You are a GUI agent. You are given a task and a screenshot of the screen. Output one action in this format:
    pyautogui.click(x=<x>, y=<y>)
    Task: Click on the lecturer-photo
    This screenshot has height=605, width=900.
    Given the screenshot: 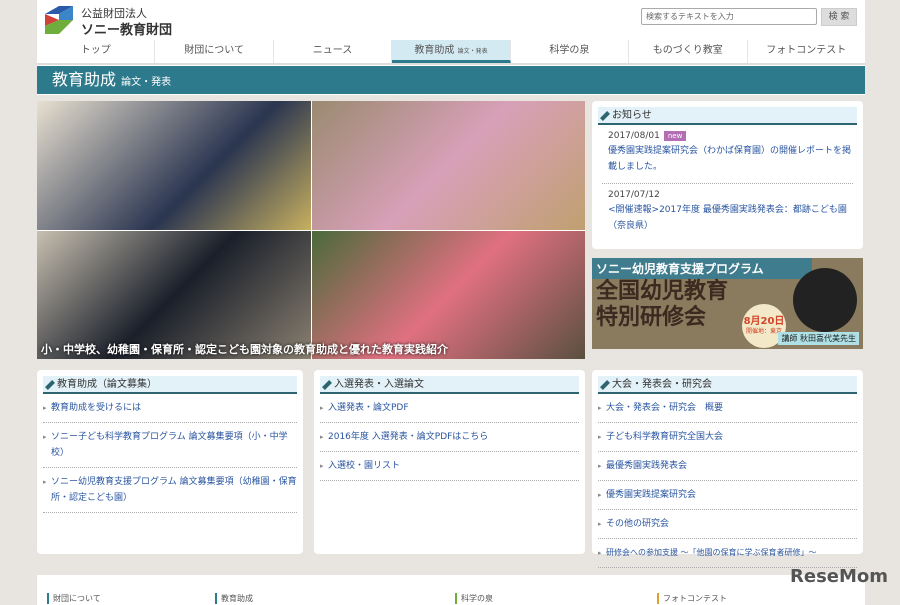 What is the action you would take?
    pyautogui.click(x=825, y=300)
    